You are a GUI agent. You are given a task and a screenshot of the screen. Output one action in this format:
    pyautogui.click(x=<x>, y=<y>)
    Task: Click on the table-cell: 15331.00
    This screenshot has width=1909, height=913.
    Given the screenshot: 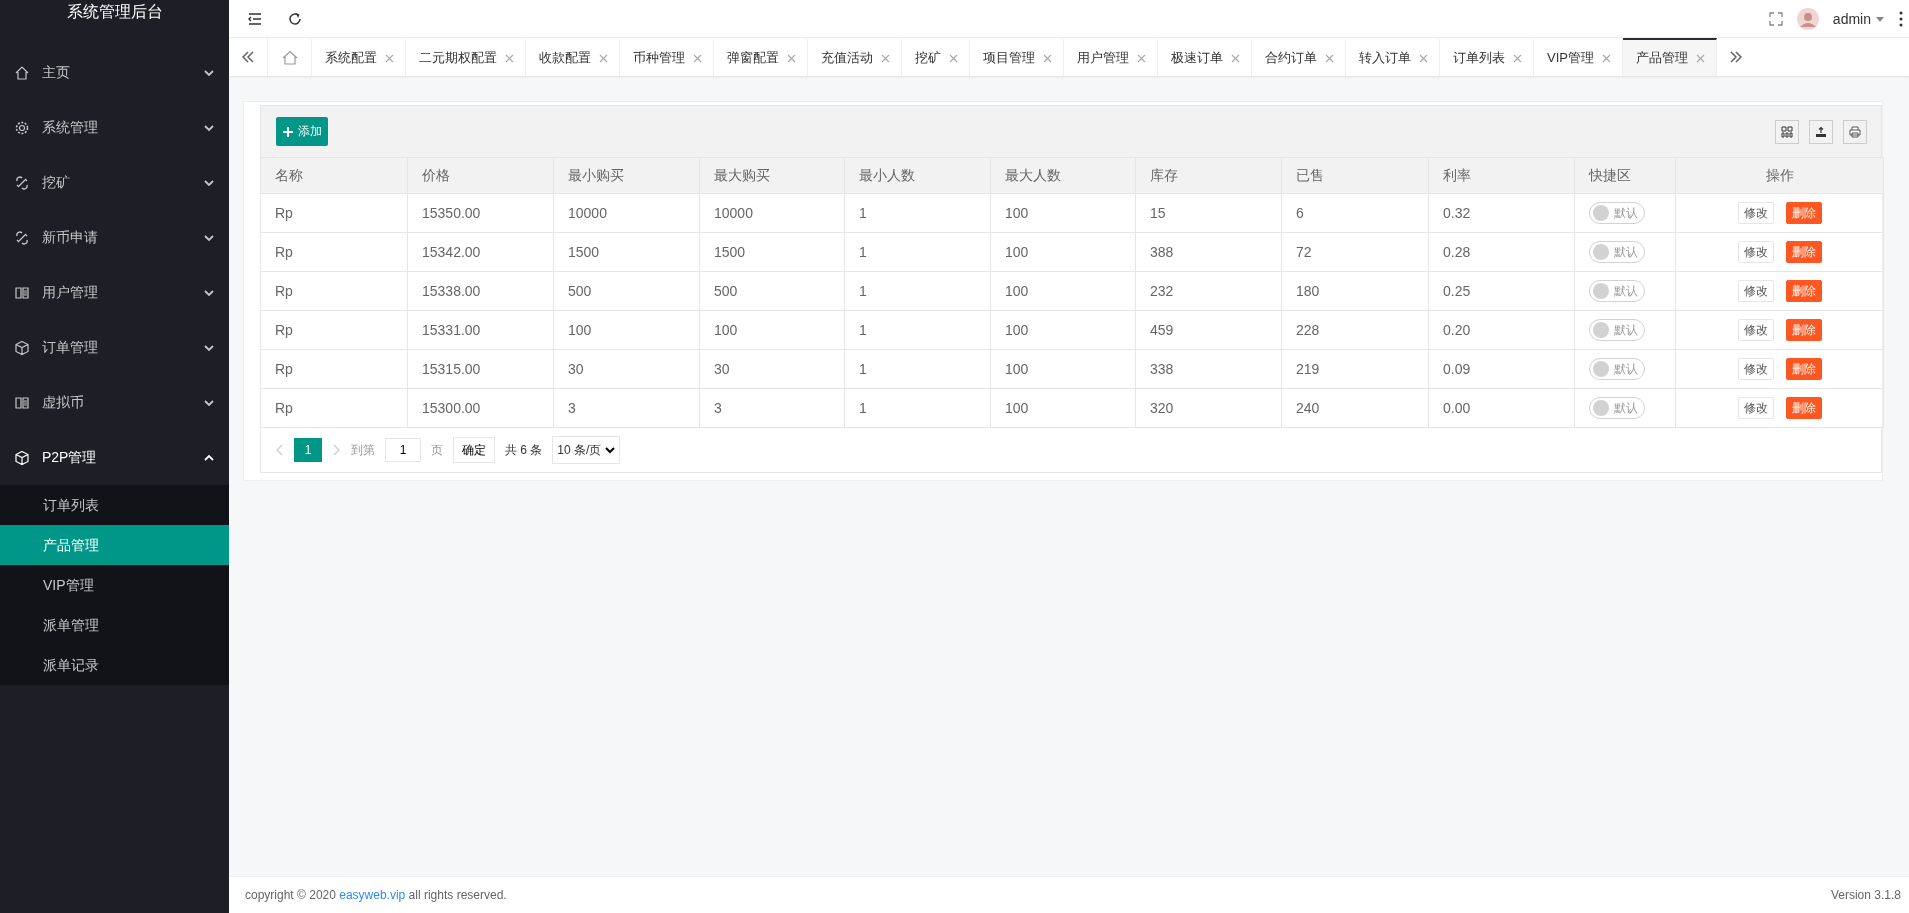 What is the action you would take?
    pyautogui.click(x=480, y=330)
    